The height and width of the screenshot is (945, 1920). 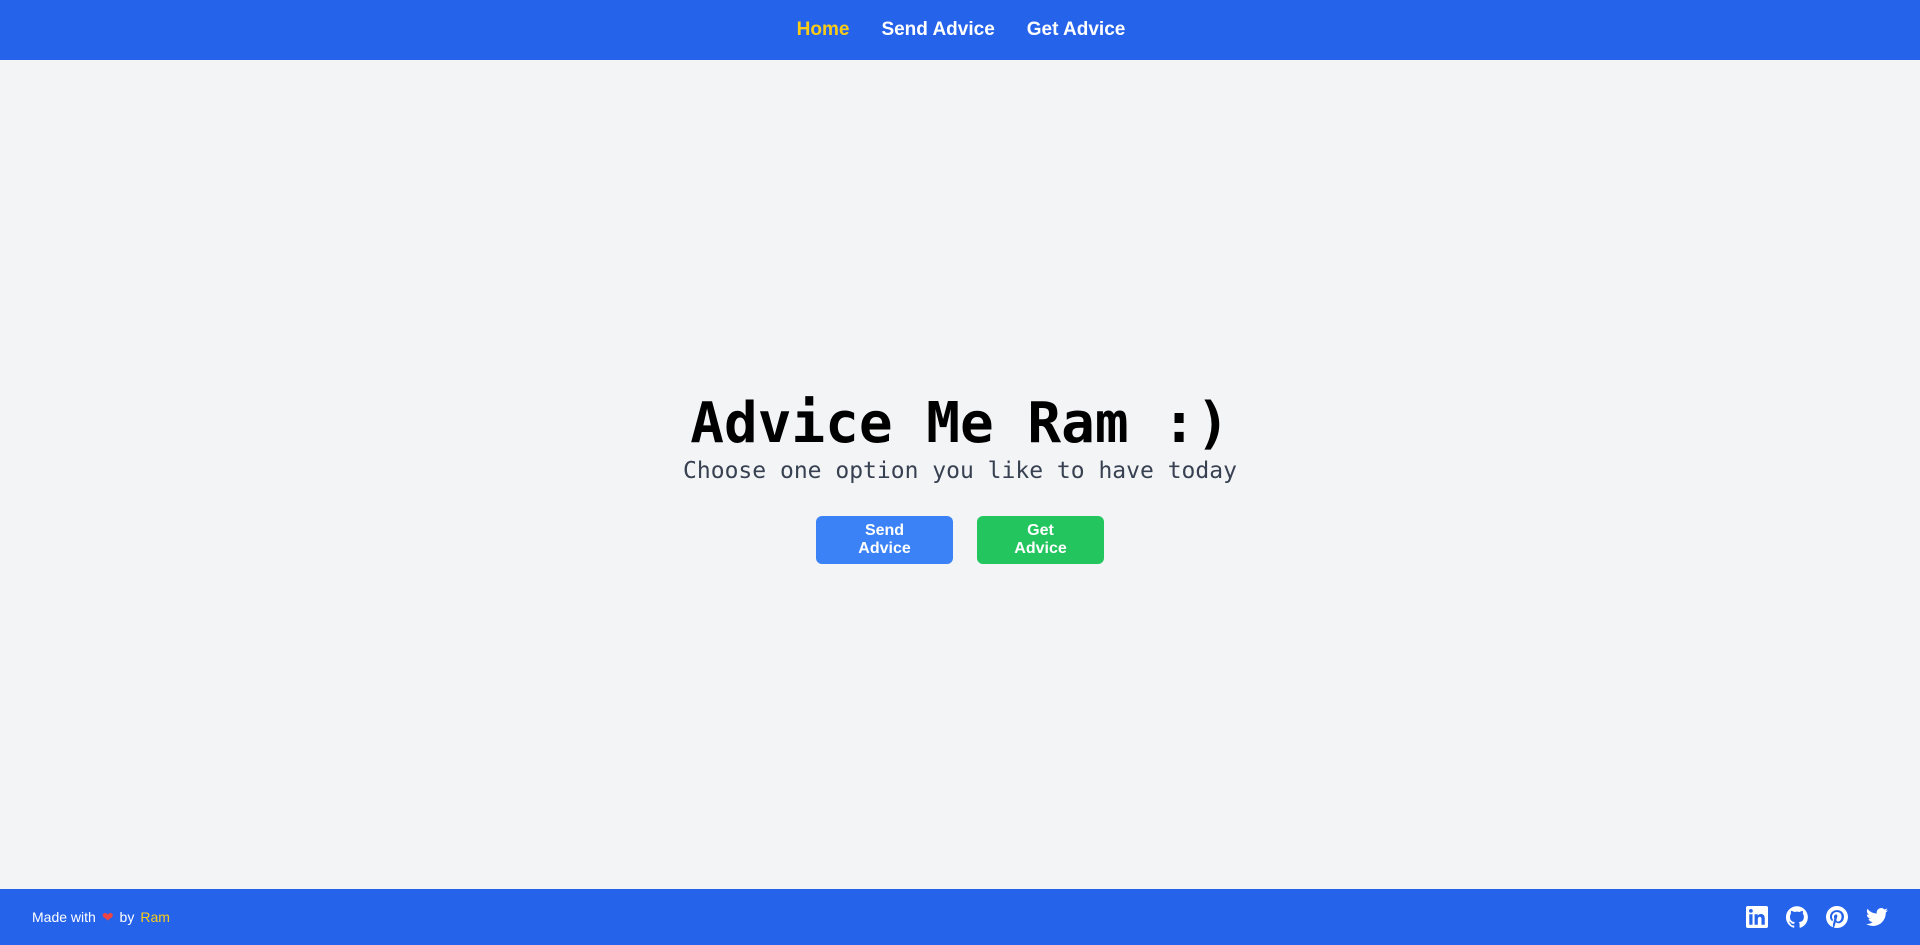 I want to click on author-link: Ram, so click(x=155, y=917).